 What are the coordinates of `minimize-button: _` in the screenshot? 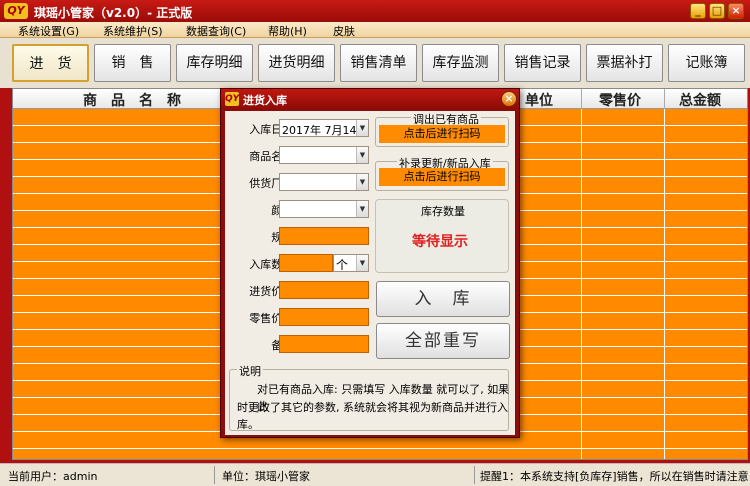 It's located at (698, 11).